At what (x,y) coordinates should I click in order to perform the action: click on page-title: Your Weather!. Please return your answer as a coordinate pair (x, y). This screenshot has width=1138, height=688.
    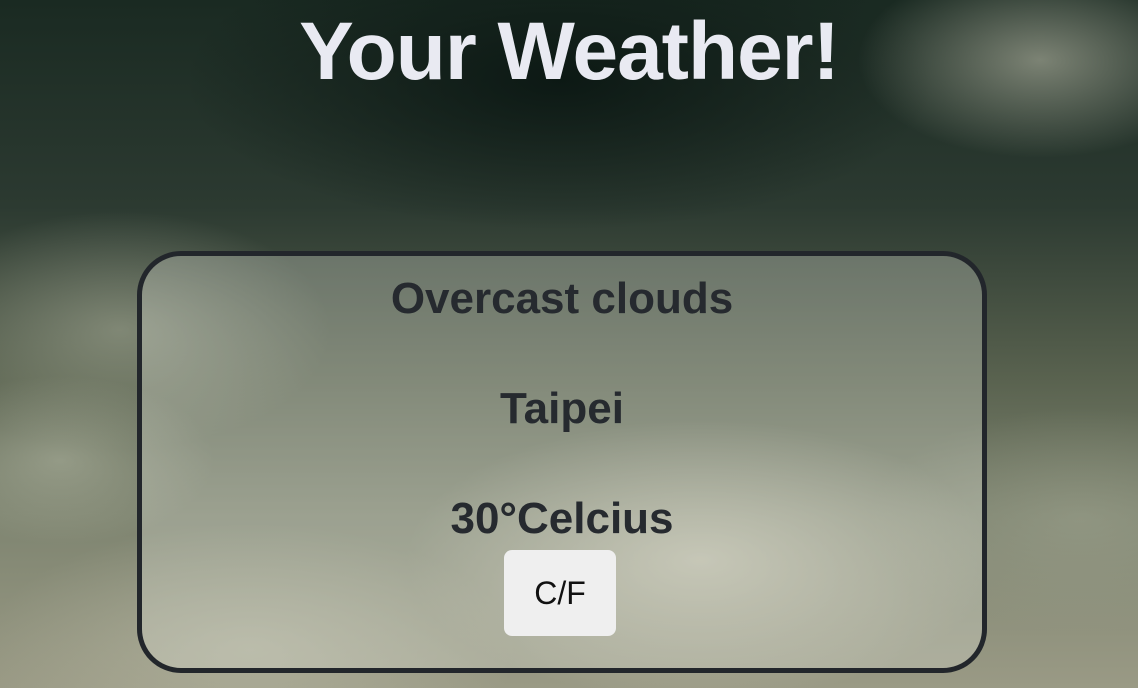
    Looking at the image, I should click on (569, 51).